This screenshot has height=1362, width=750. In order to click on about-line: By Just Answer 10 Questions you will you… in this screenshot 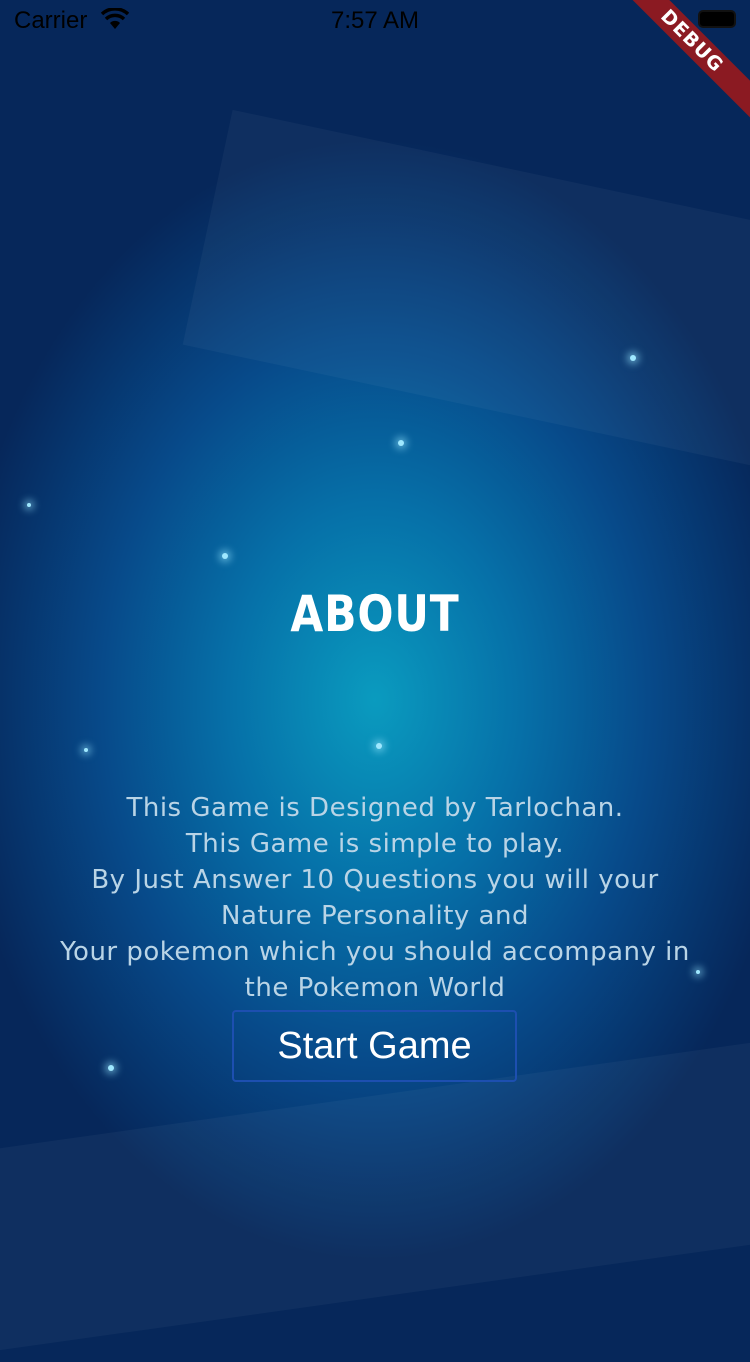, I will do `click(375, 880)`.